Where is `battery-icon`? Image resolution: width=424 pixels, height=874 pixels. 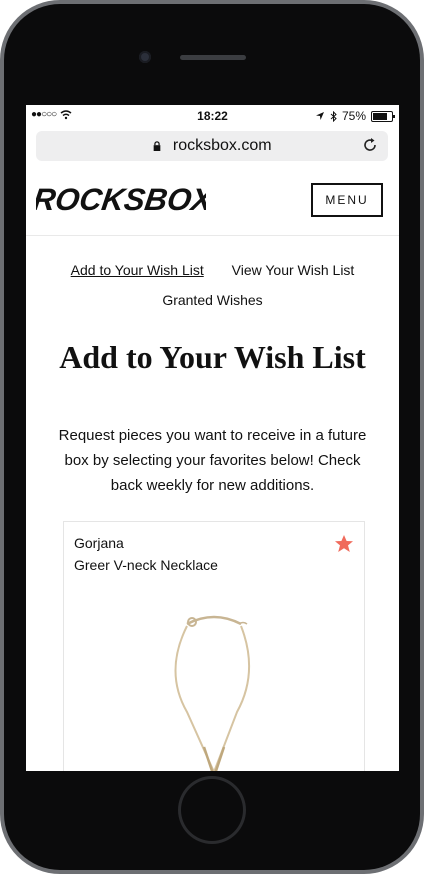 battery-icon is located at coordinates (383, 116).